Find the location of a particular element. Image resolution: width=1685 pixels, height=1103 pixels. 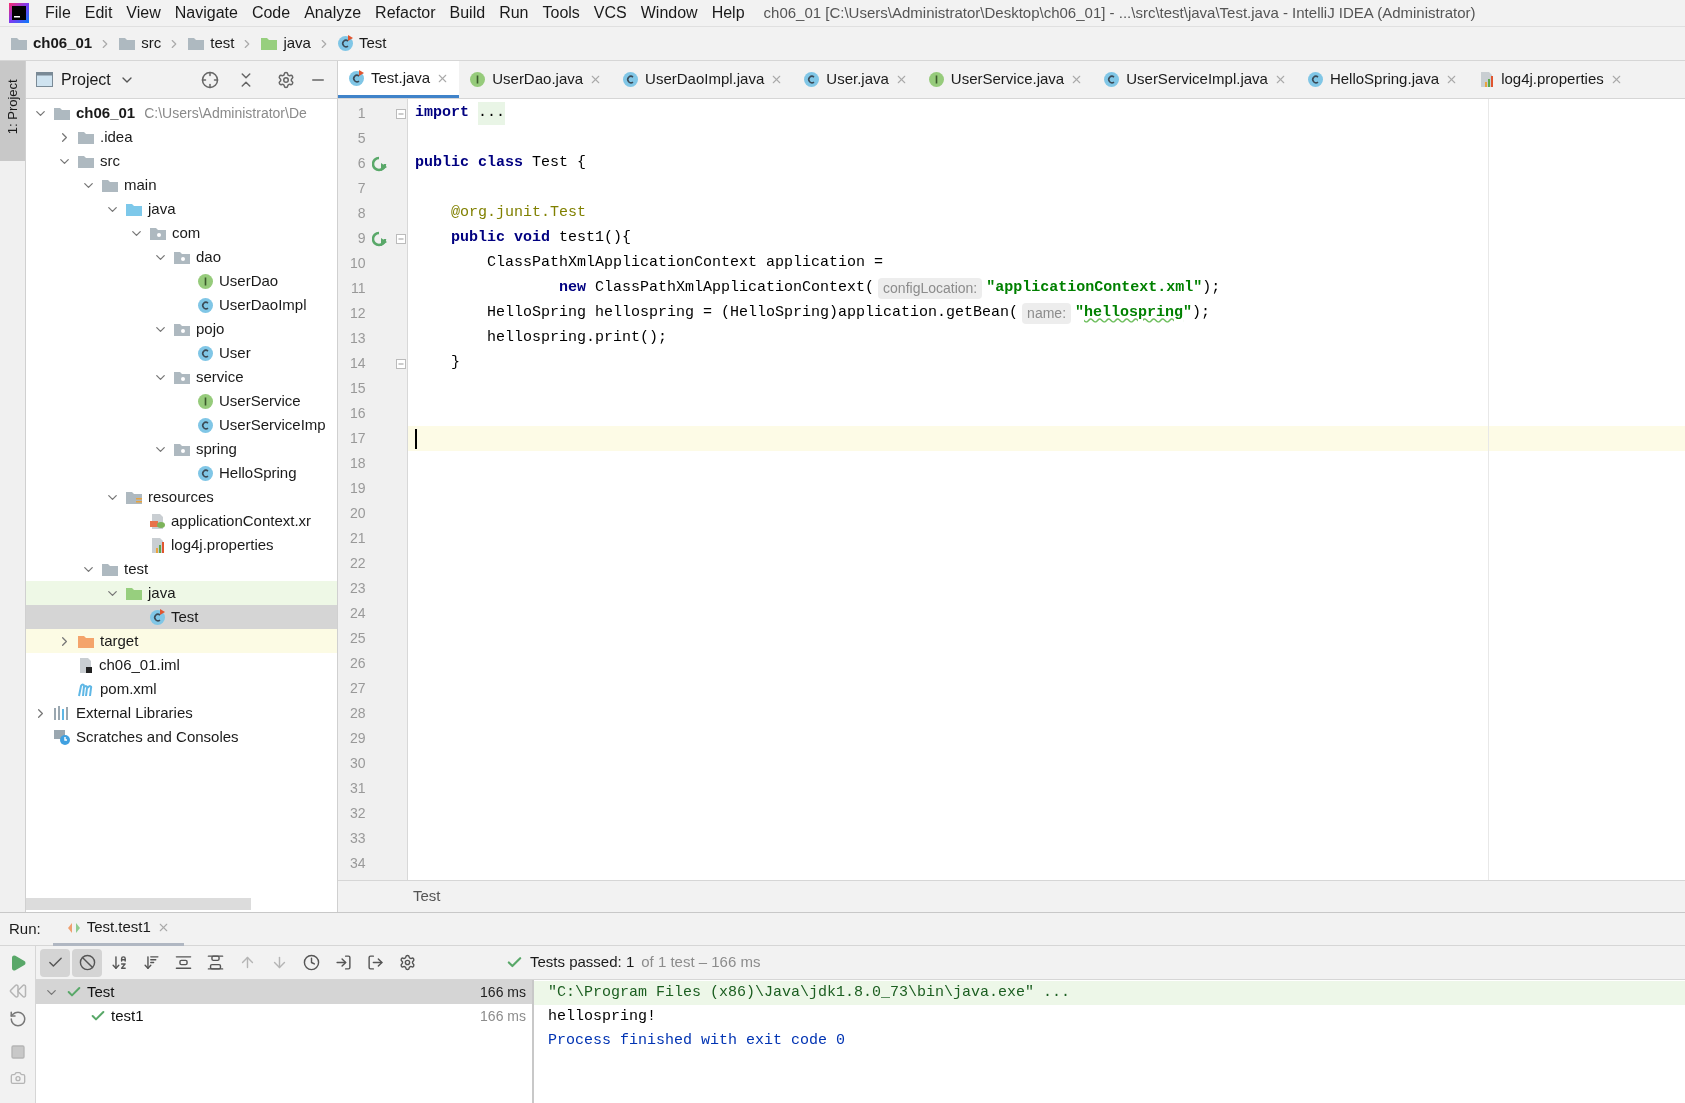

tree-item: log4j.properties is located at coordinates (181, 545).